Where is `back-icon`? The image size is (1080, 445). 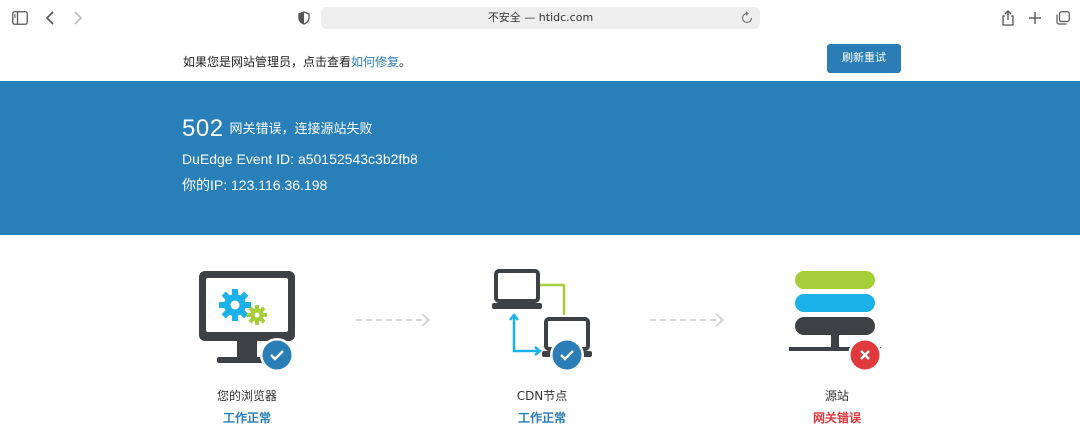
back-icon is located at coordinates (50, 18).